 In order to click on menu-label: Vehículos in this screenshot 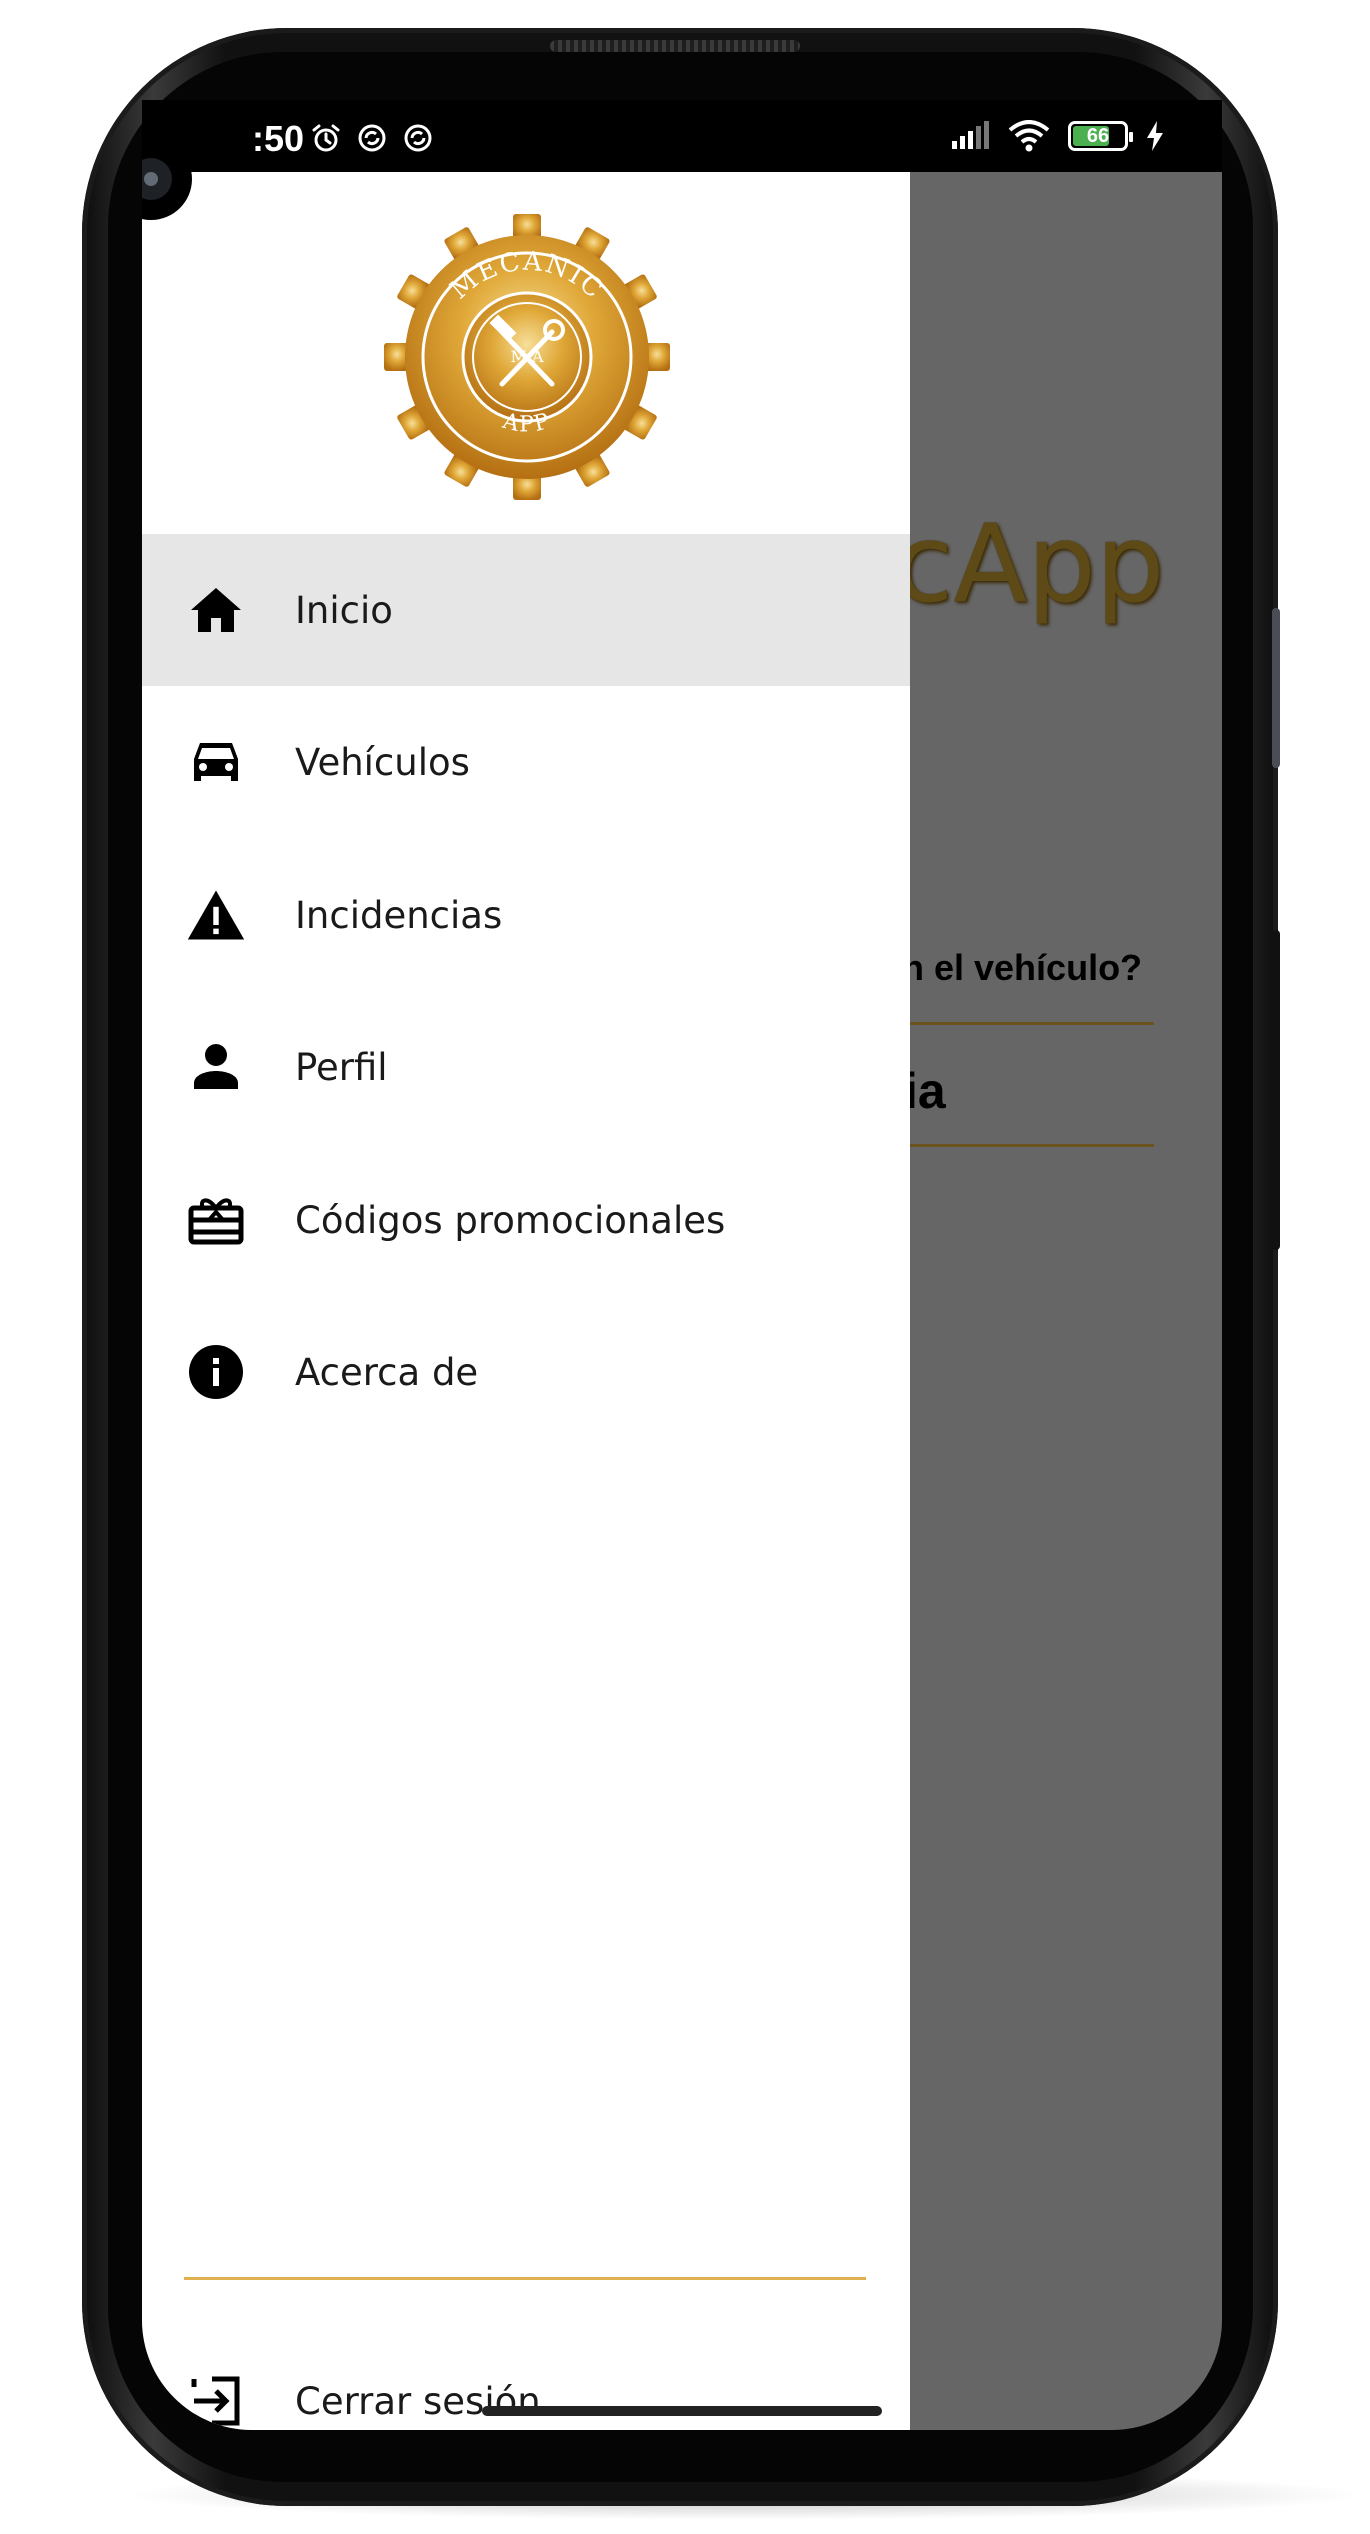, I will do `click(382, 762)`.